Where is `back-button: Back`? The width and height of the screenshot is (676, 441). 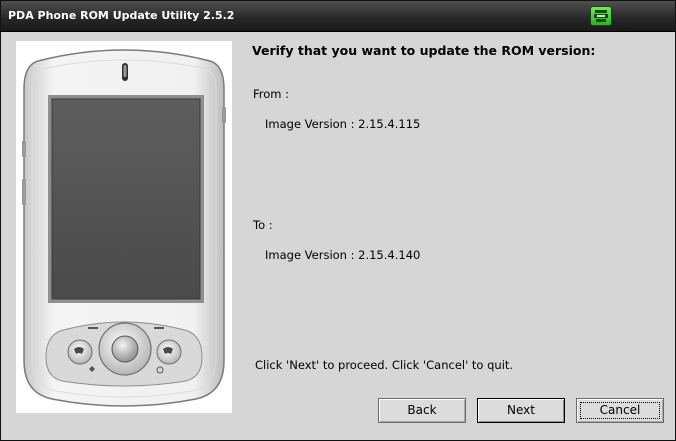 back-button: Back is located at coordinates (422, 410).